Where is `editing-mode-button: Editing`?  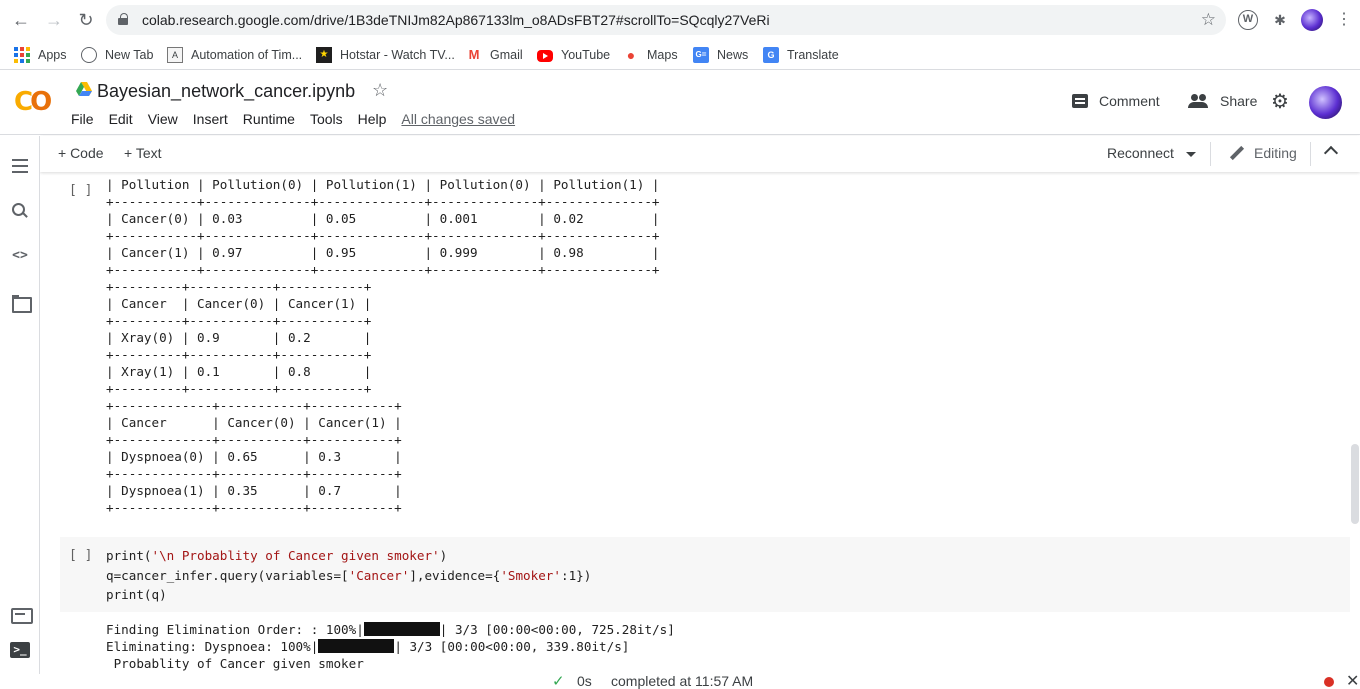
editing-mode-button: Editing is located at coordinates (1263, 153).